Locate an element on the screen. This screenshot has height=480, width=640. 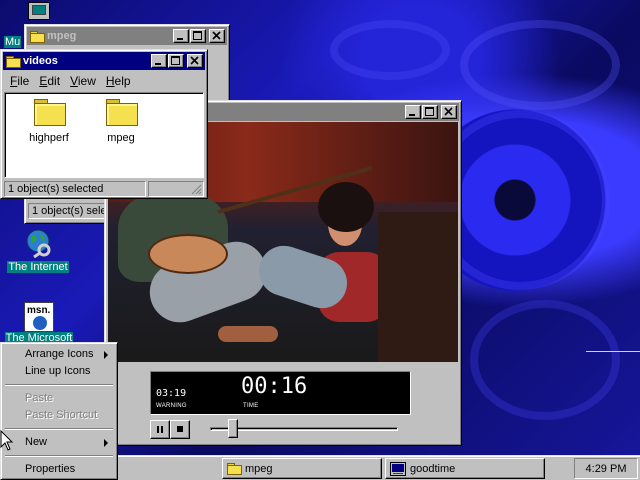
file-item-label: highperf is located at coordinates (49, 138).